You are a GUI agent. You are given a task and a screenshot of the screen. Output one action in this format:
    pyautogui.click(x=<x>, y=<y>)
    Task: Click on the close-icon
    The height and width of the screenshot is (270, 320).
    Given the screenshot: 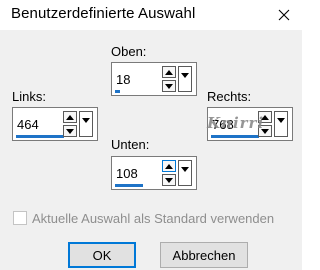 What is the action you would take?
    pyautogui.click(x=284, y=15)
    